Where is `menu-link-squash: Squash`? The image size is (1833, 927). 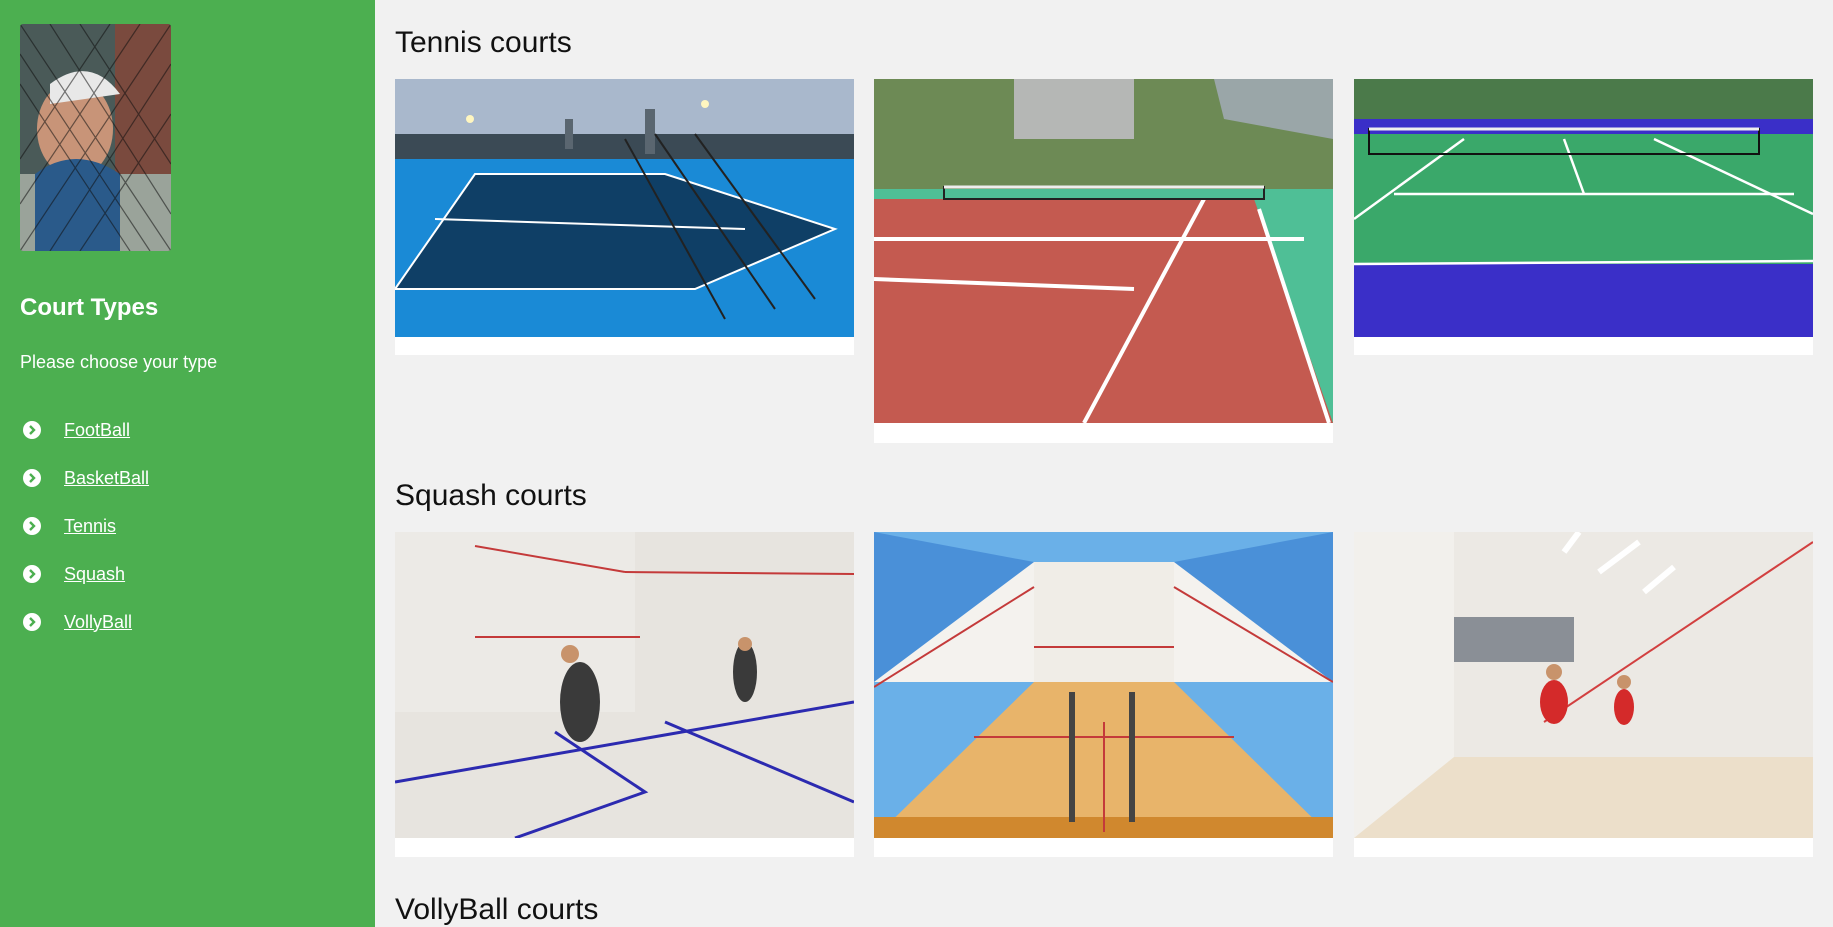
menu-link-squash: Squash is located at coordinates (94, 574).